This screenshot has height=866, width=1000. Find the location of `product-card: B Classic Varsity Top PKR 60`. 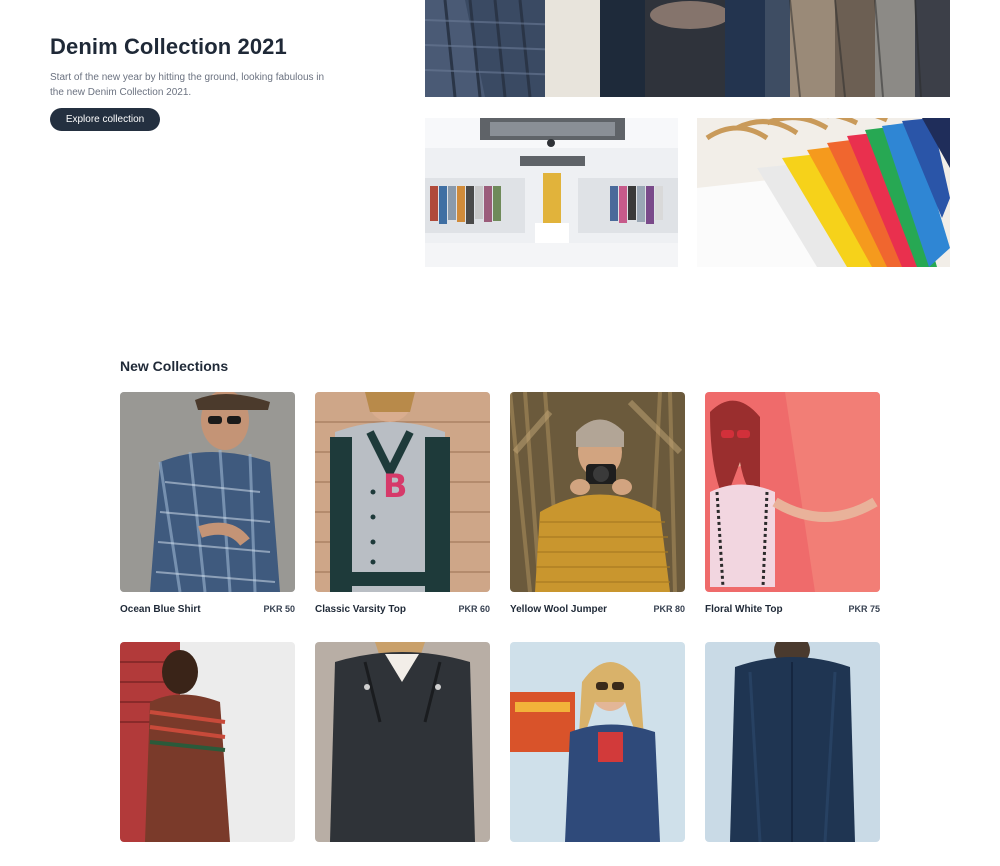

product-card: B Classic Varsity Top PKR 60 is located at coordinates (402, 504).